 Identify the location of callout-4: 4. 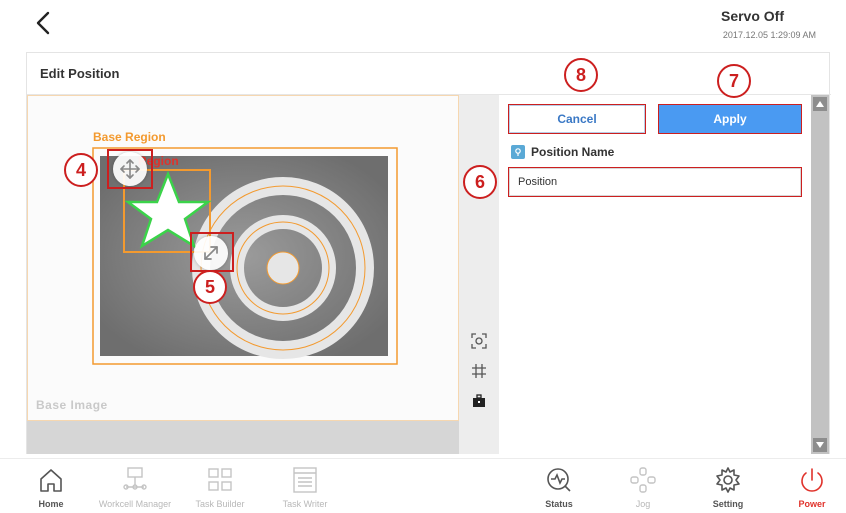
(81, 170).